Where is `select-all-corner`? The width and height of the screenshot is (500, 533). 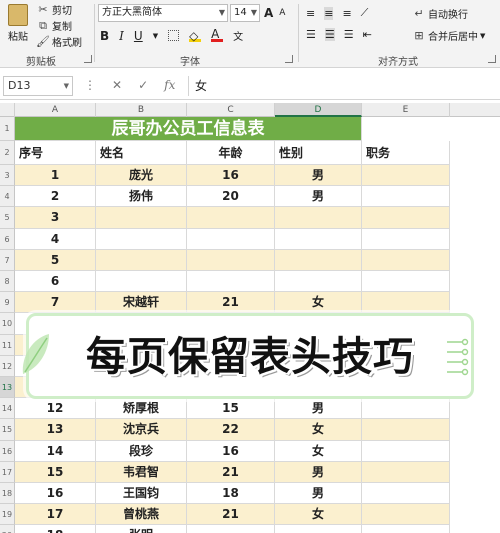 select-all-corner is located at coordinates (7, 110).